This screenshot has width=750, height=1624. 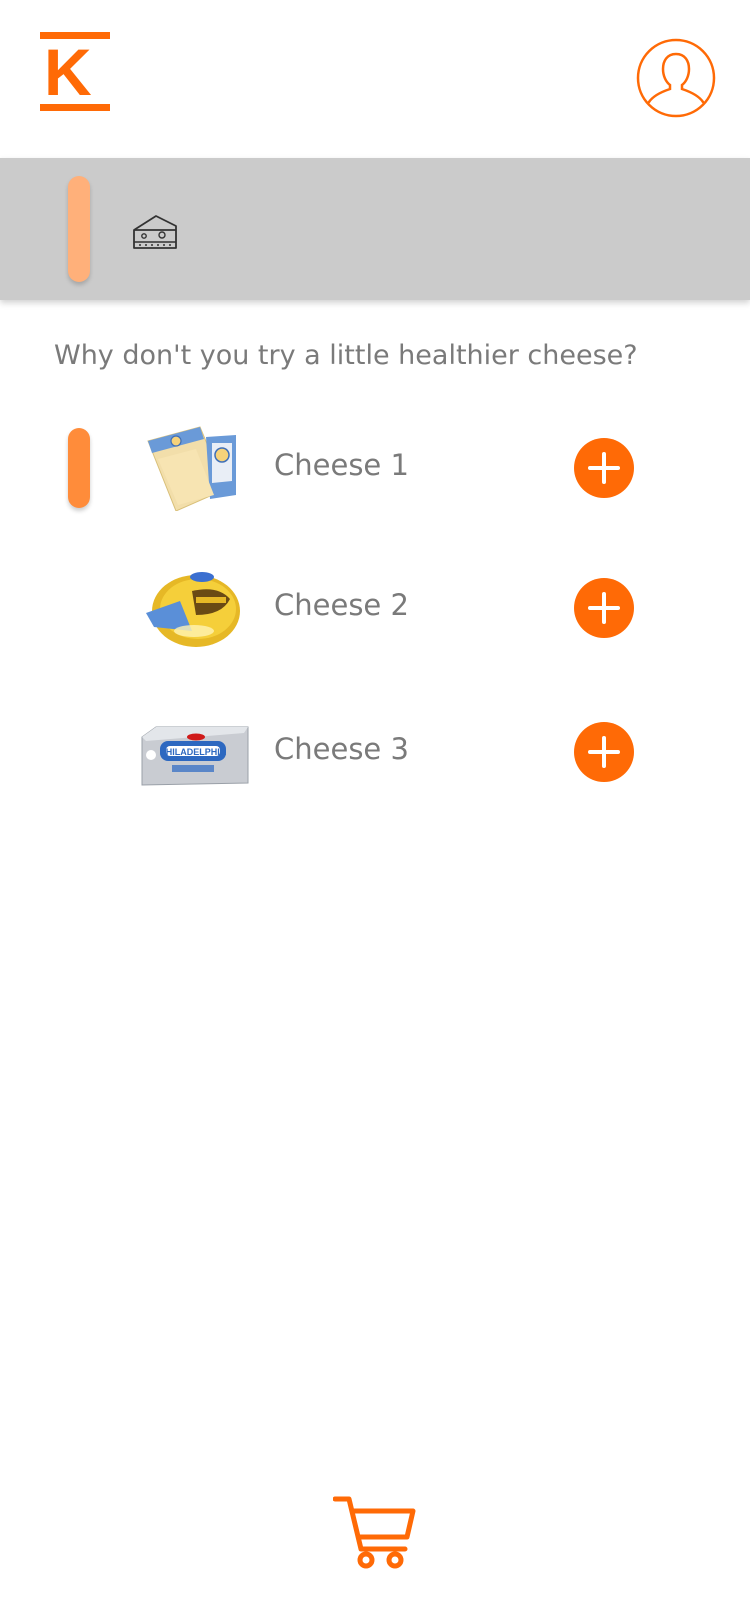 I want to click on cheese-block-image, so click(x=191, y=468).